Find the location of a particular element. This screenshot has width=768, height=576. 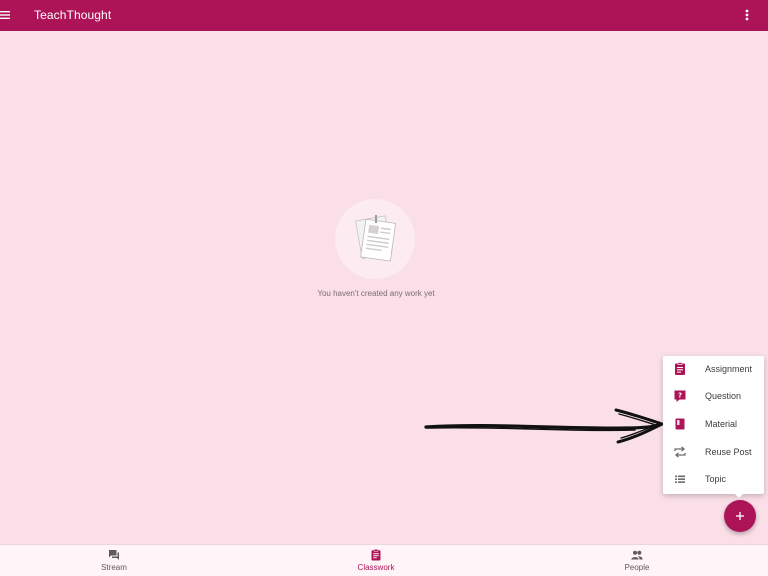

question-label: Question is located at coordinates (723, 396).